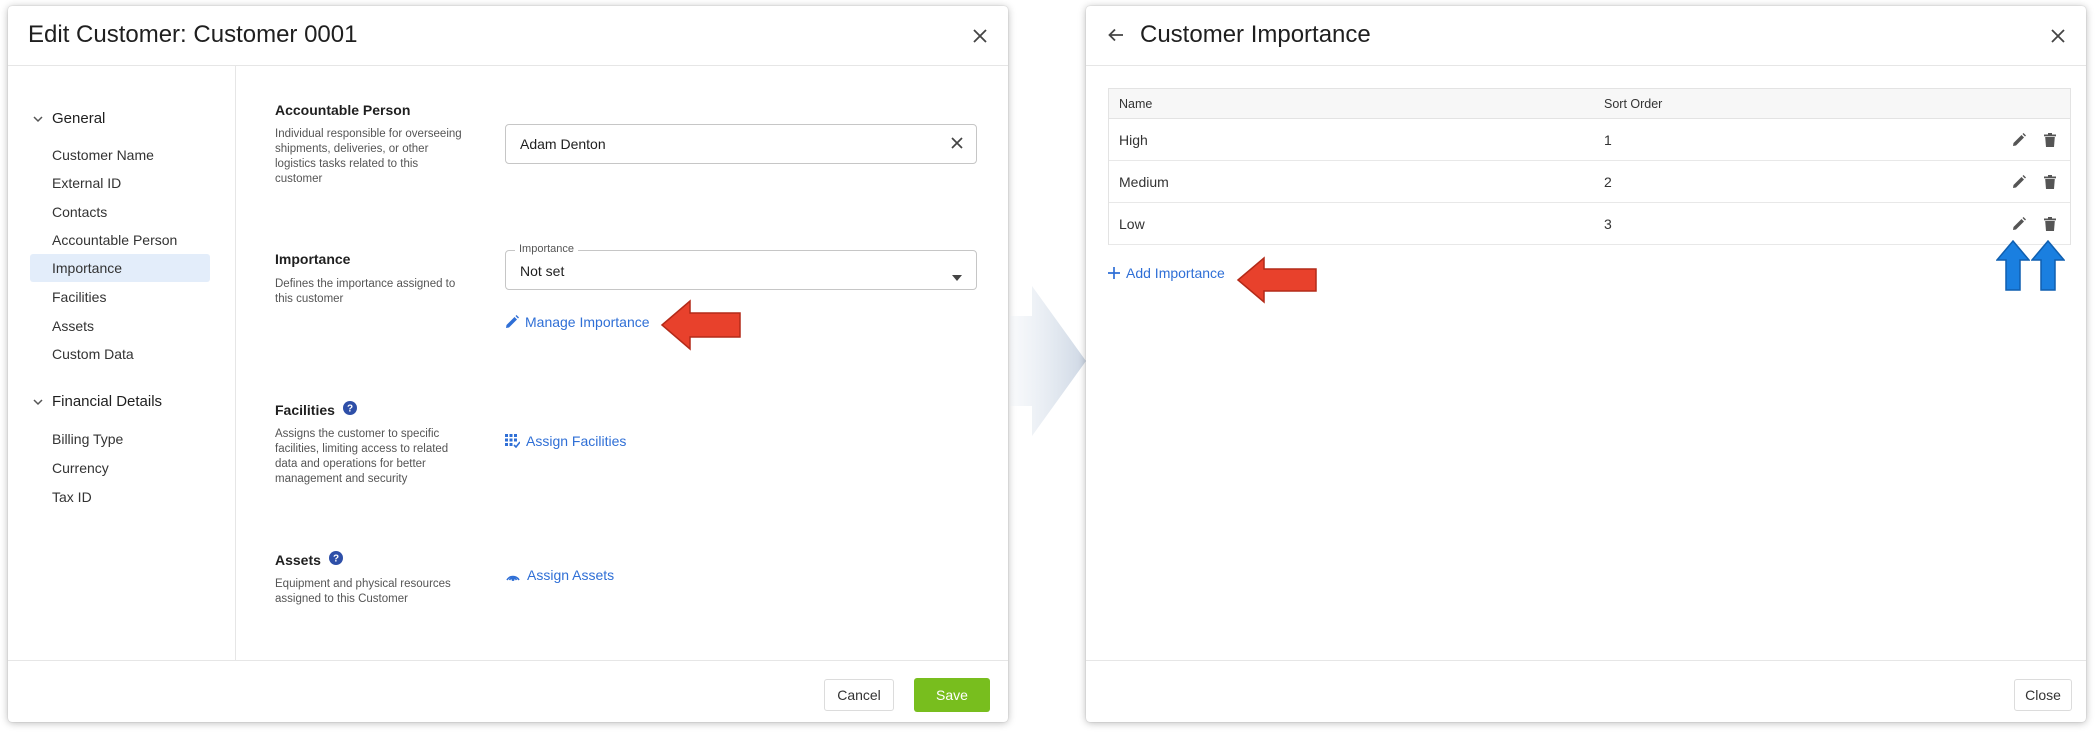  Describe the element at coordinates (1608, 181) in the screenshot. I see `cell-sort-order: 2` at that location.